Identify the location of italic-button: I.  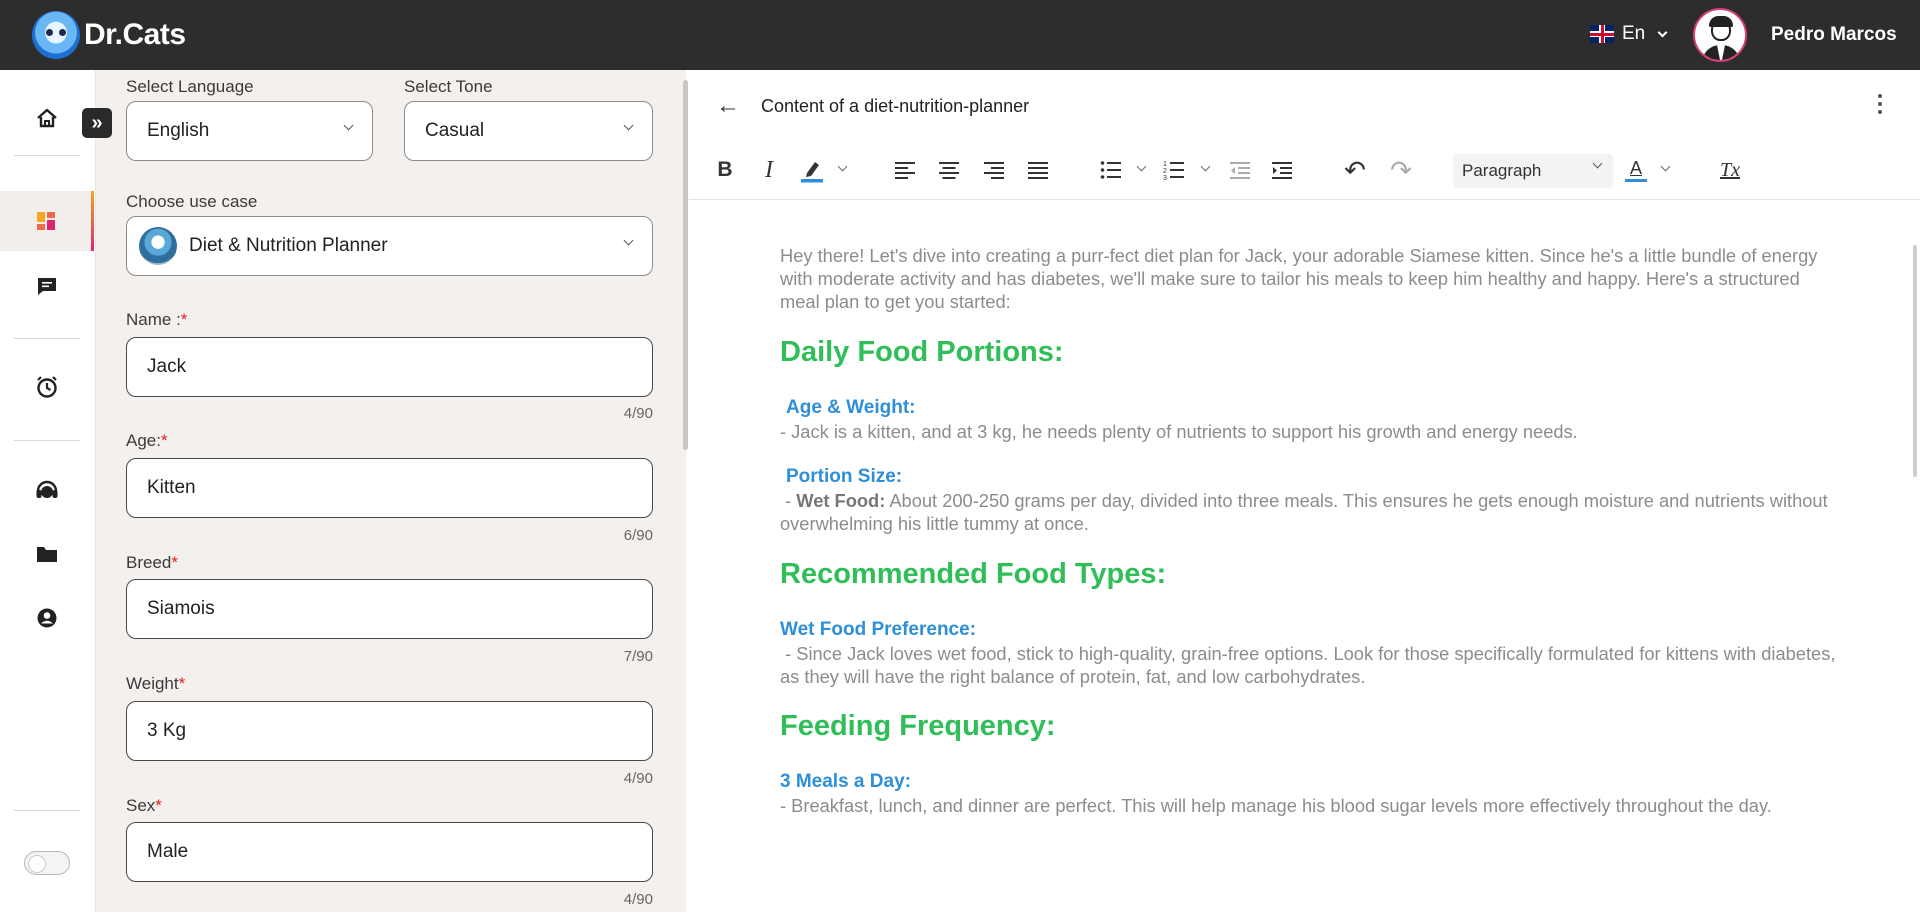
(769, 170).